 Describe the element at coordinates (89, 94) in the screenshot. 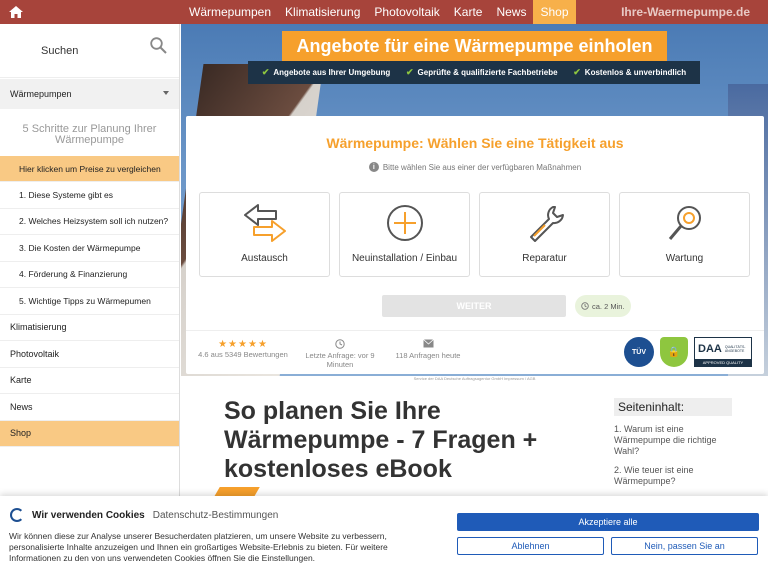

I see `sidebar-section-waermepumpen: Wärmepumpen` at that location.